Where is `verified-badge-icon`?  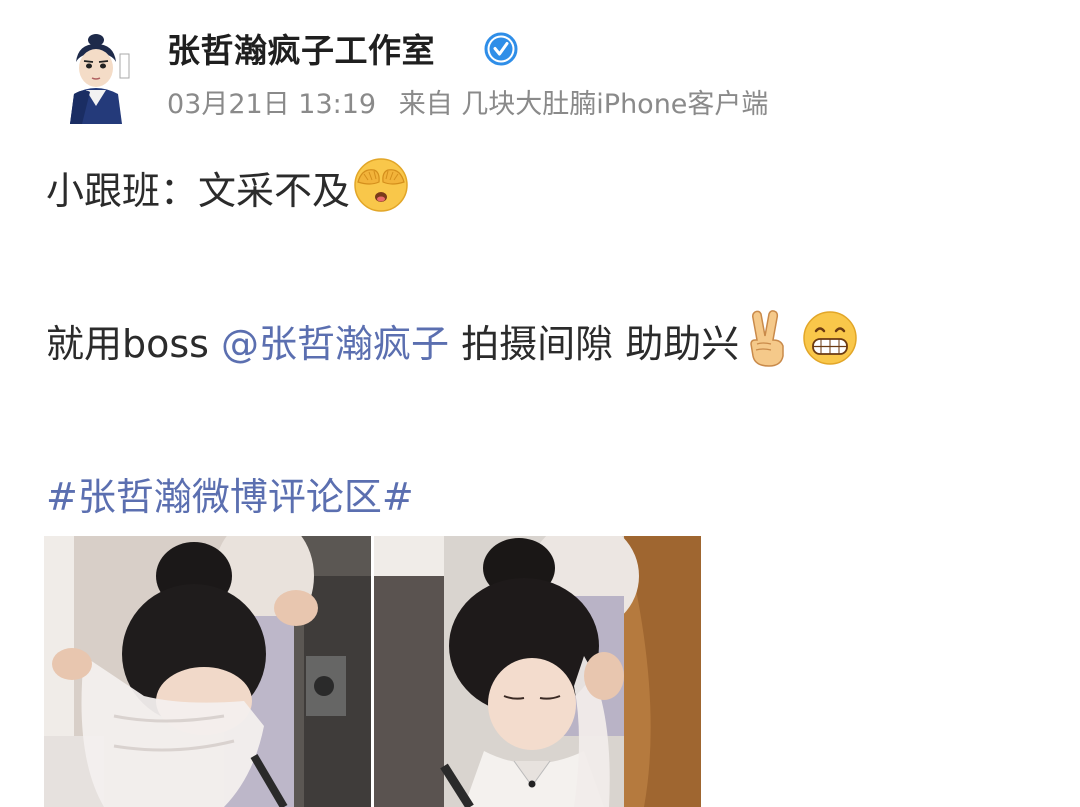
verified-badge-icon is located at coordinates (501, 49).